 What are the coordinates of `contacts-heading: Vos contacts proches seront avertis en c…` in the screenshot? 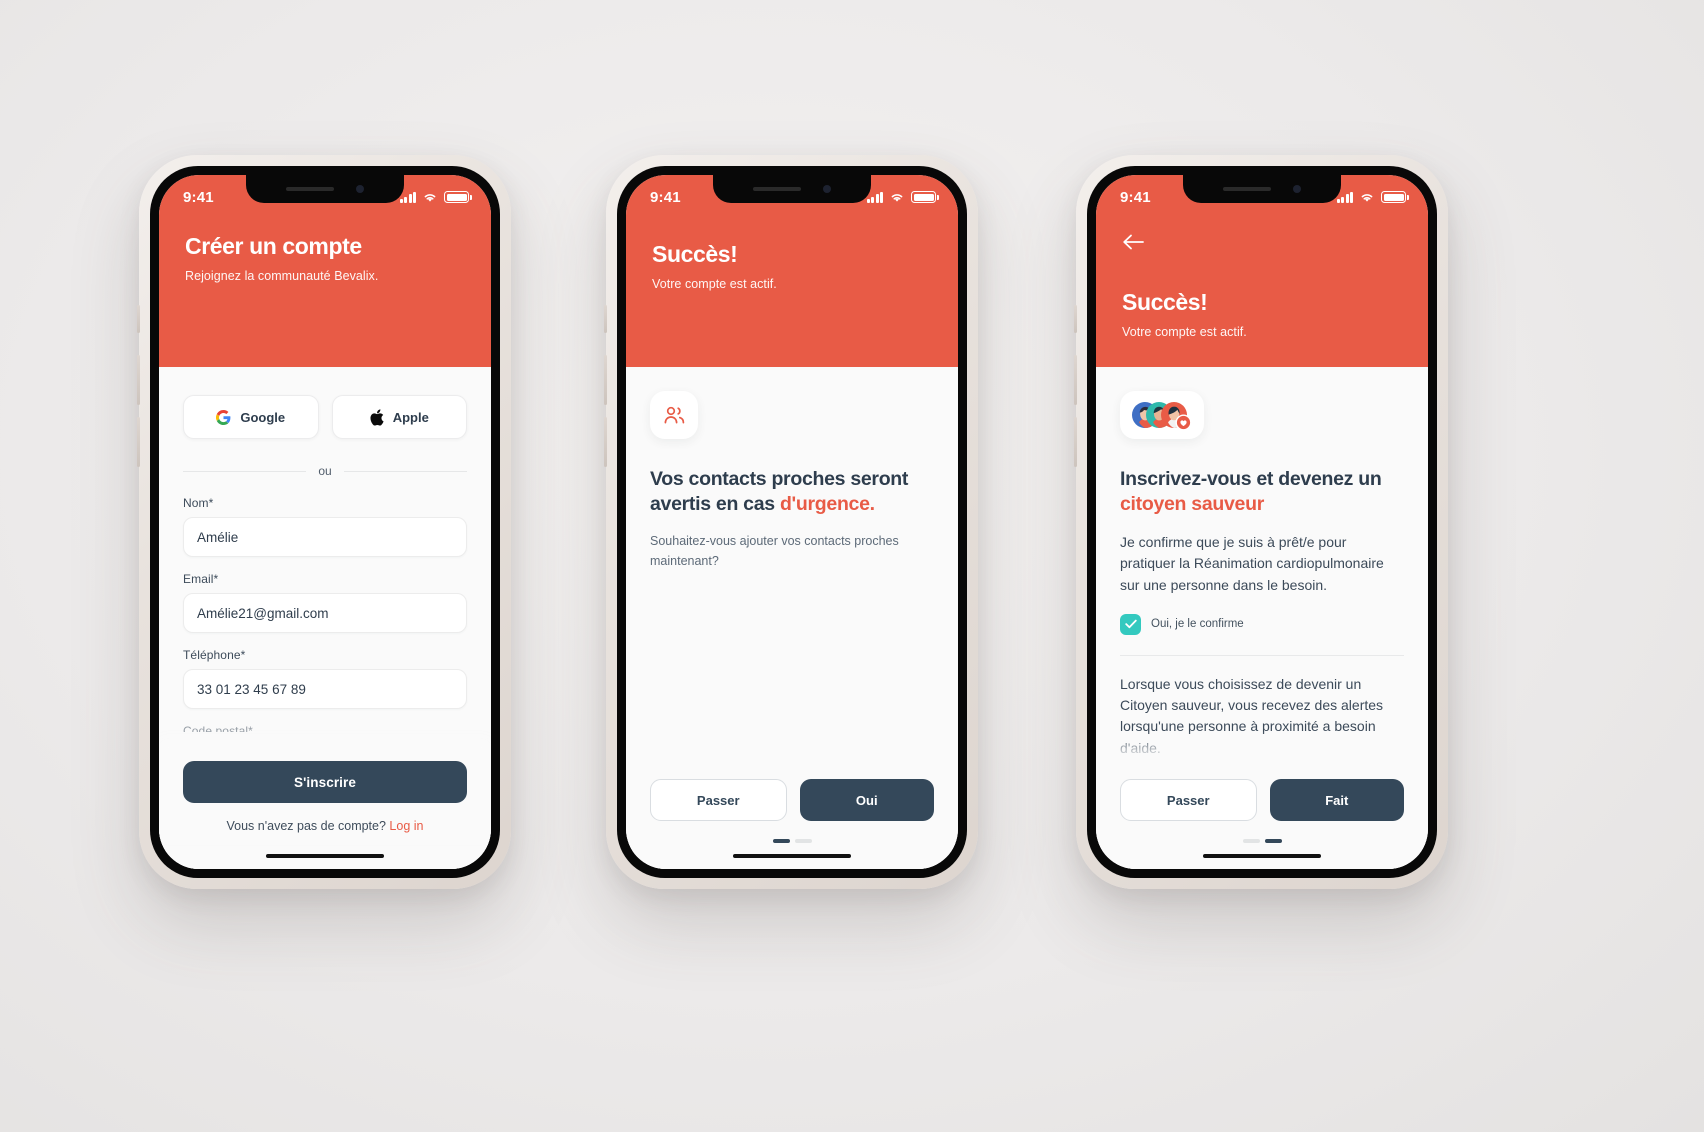 It's located at (792, 491).